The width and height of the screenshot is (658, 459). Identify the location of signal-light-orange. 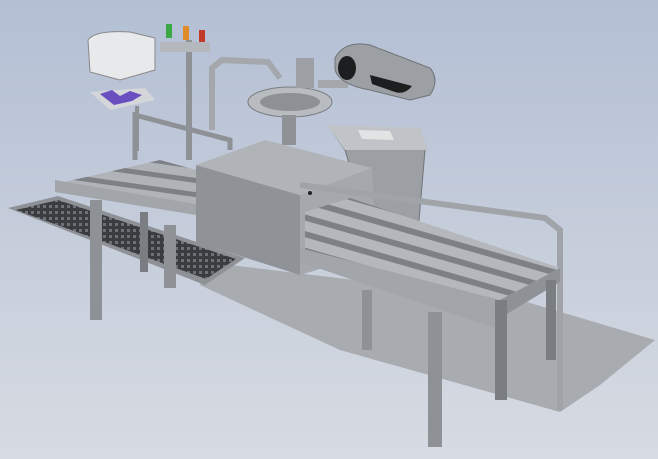
(186, 33).